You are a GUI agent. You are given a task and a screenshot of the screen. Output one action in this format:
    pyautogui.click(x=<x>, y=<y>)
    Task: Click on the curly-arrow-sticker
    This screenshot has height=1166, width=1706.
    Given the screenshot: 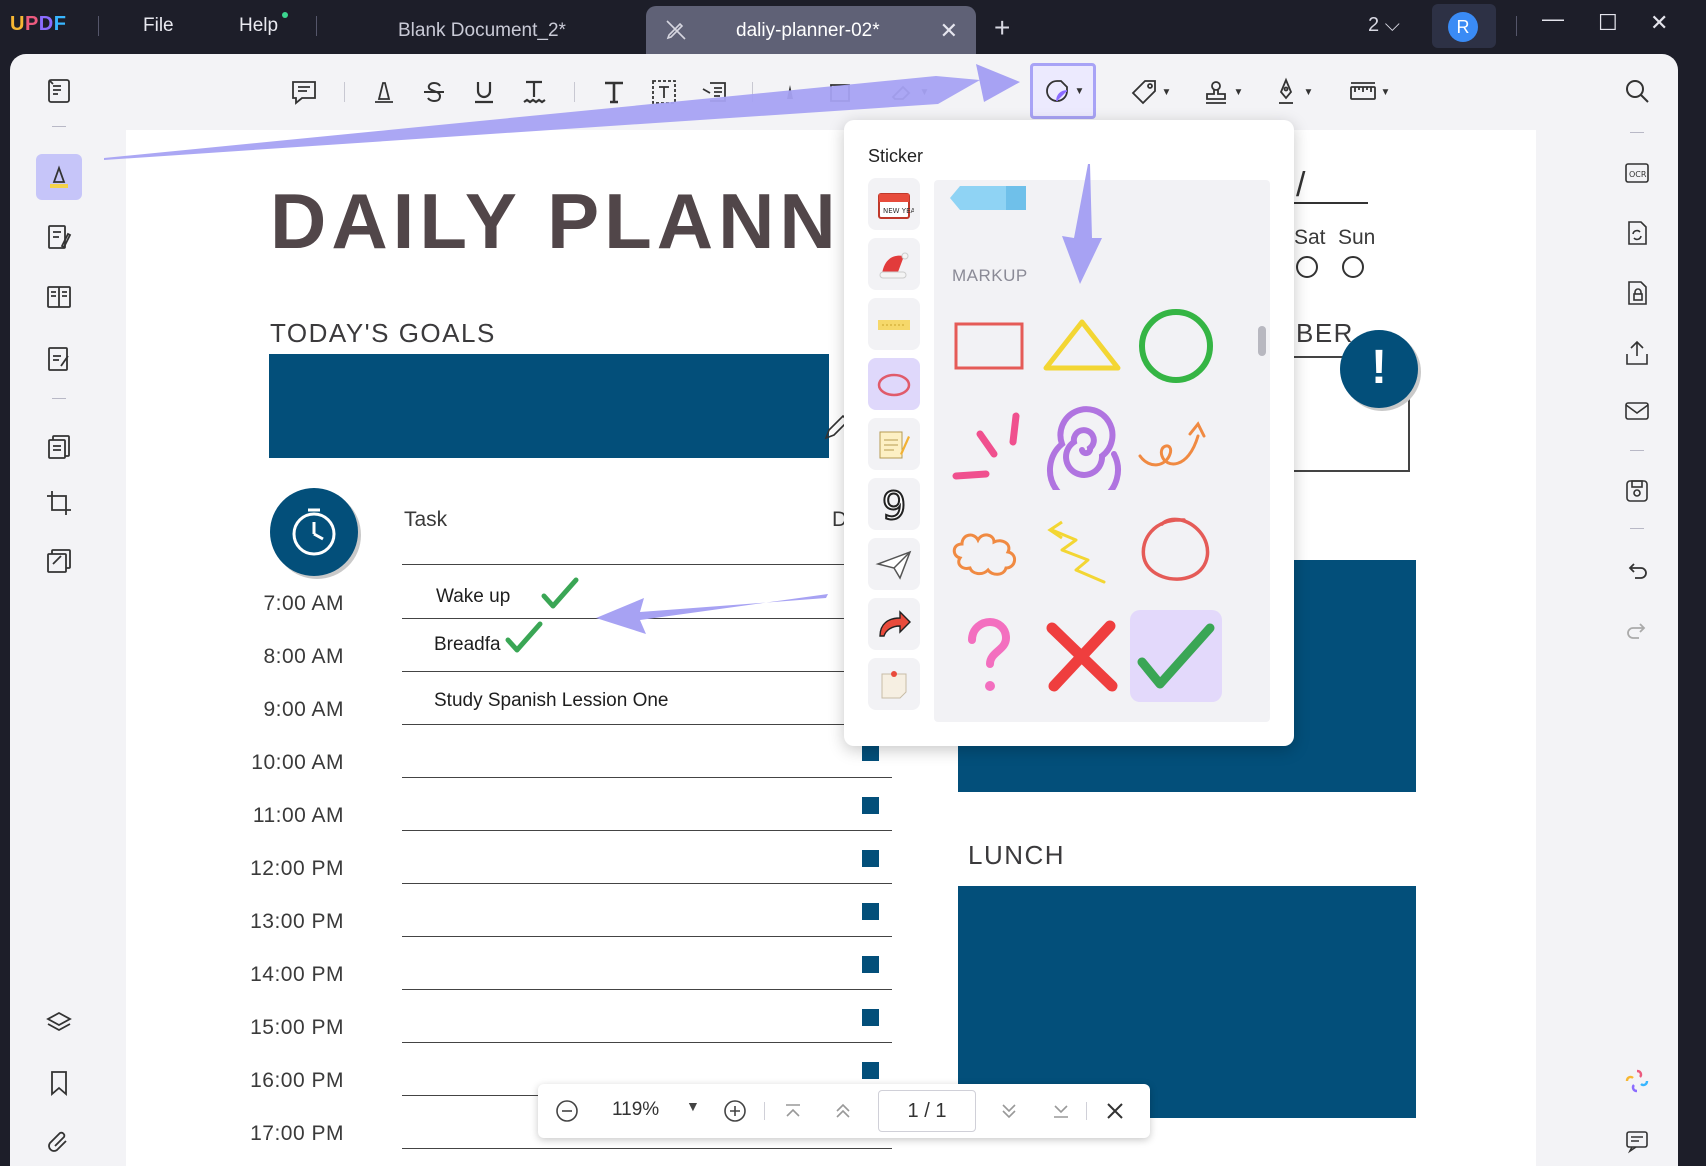 What is the action you would take?
    pyautogui.click(x=1176, y=448)
    